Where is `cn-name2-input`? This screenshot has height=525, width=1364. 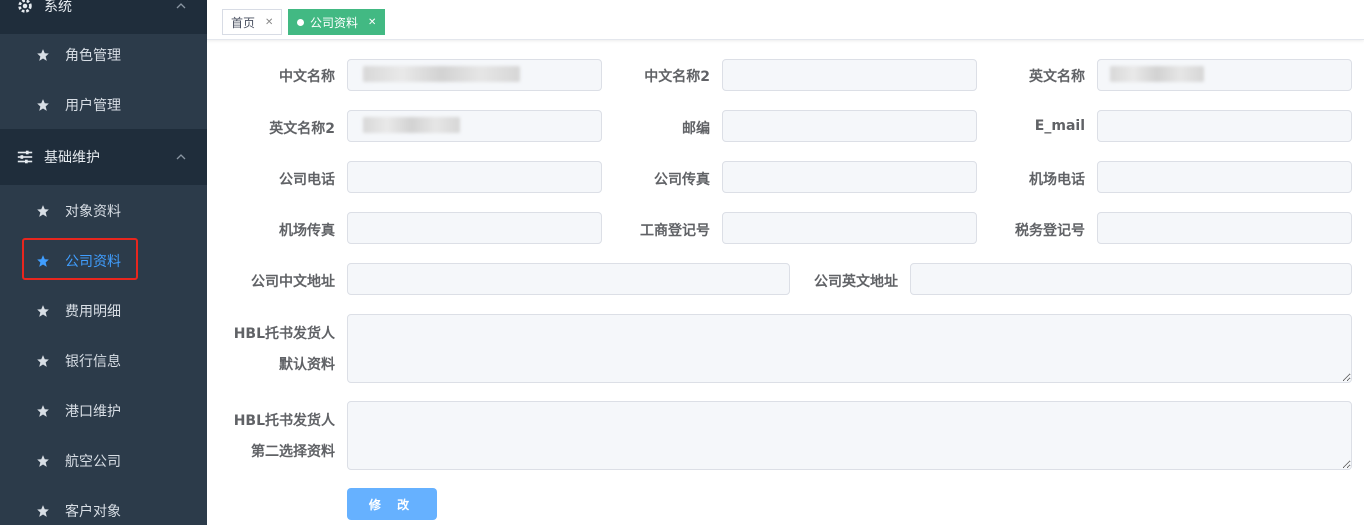 cn-name2-input is located at coordinates (849, 75).